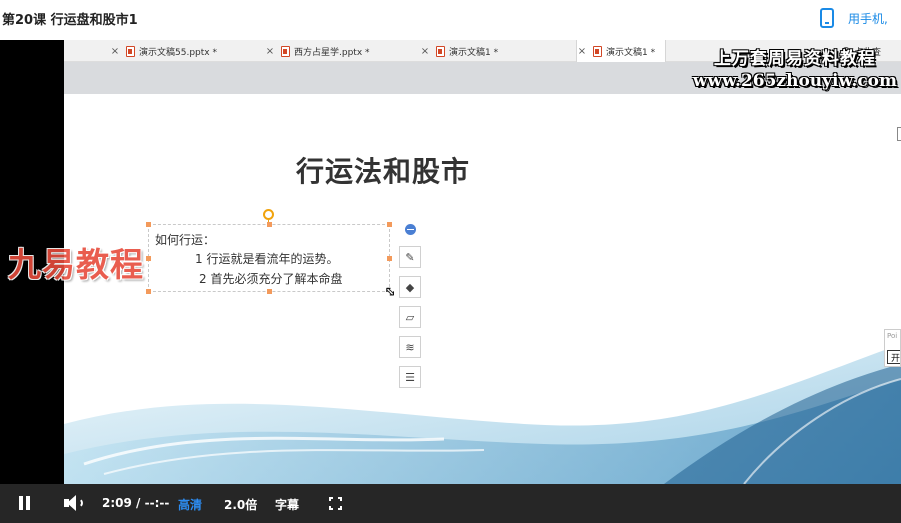 This screenshot has height=523, width=901. Describe the element at coordinates (157, 503) in the screenshot. I see `duration: --:--` at that location.